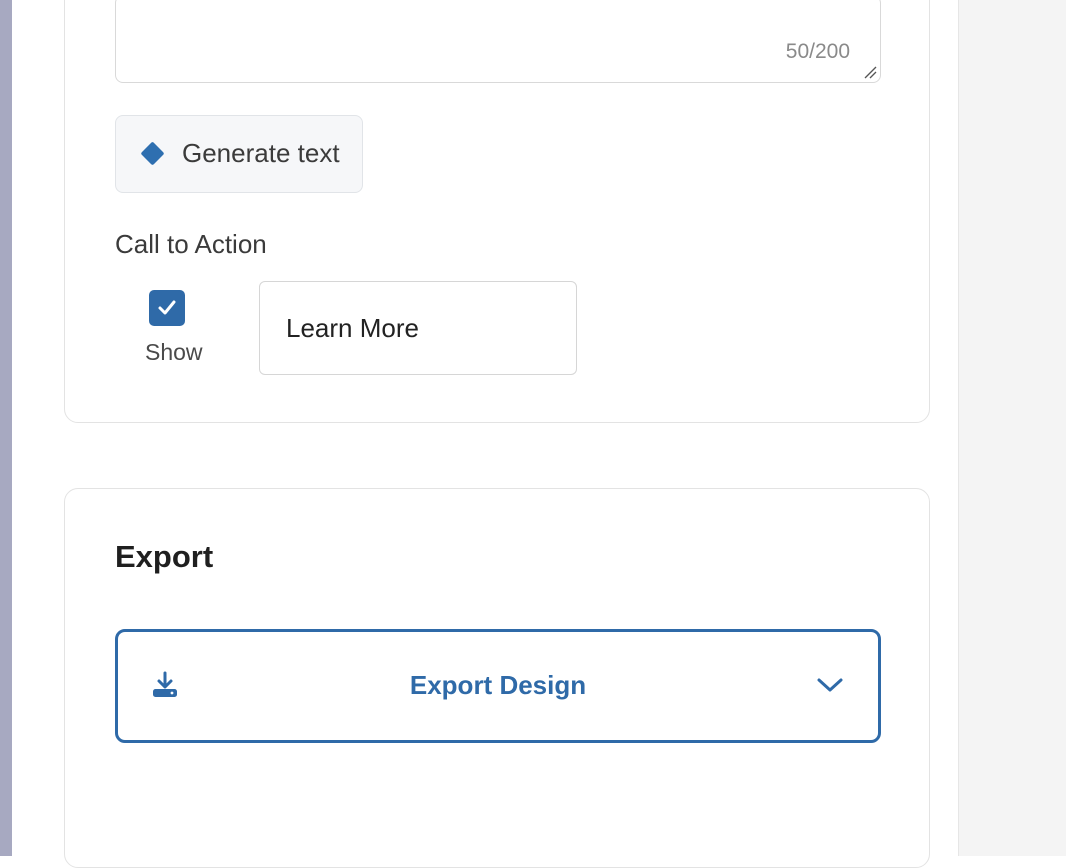  Describe the element at coordinates (418, 328) in the screenshot. I see `cta-text-input` at that location.